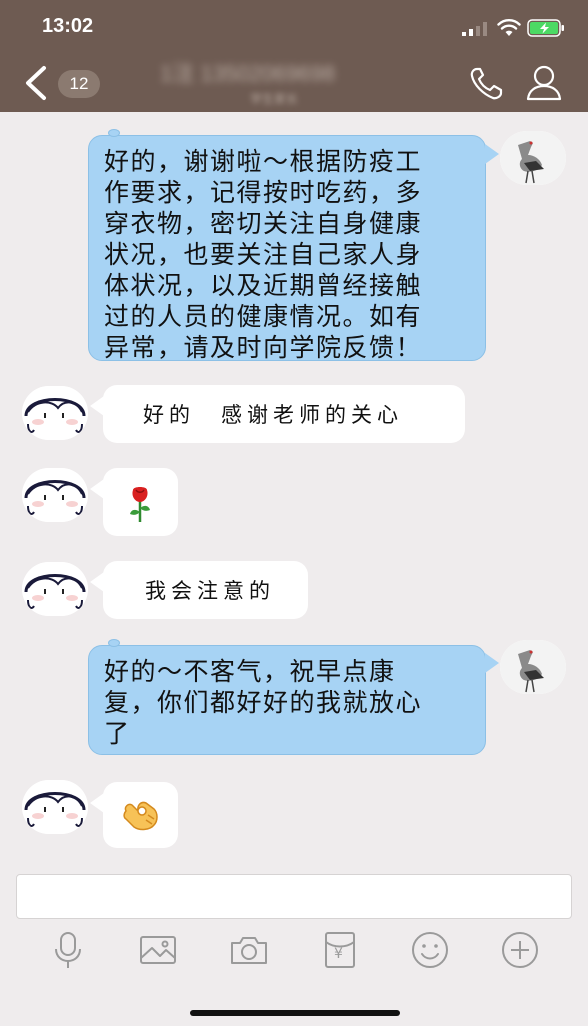 This screenshot has height=1026, width=588. What do you see at coordinates (37, 83) in the screenshot?
I see `back-button` at bounding box center [37, 83].